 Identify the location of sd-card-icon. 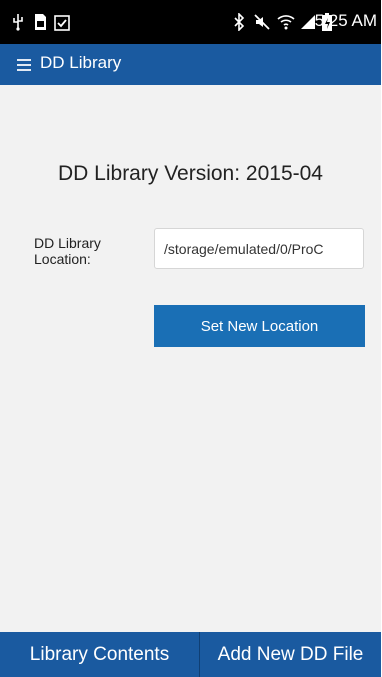
(40, 22).